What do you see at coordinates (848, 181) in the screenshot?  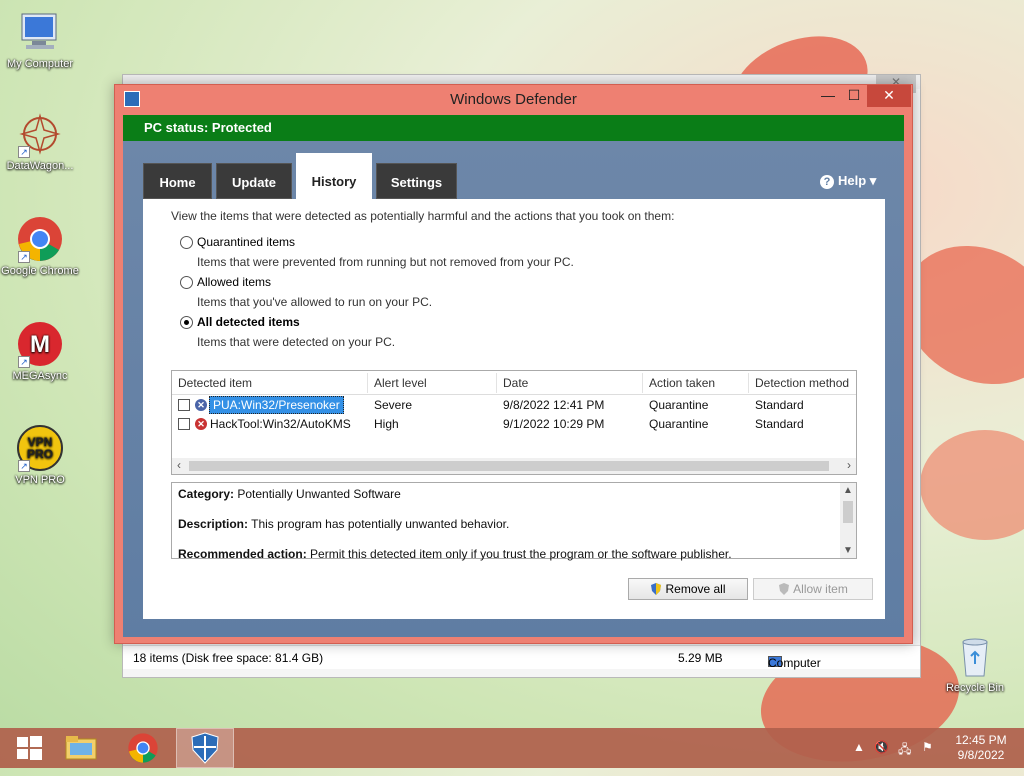 I see `help-menu: ? Help ▾` at bounding box center [848, 181].